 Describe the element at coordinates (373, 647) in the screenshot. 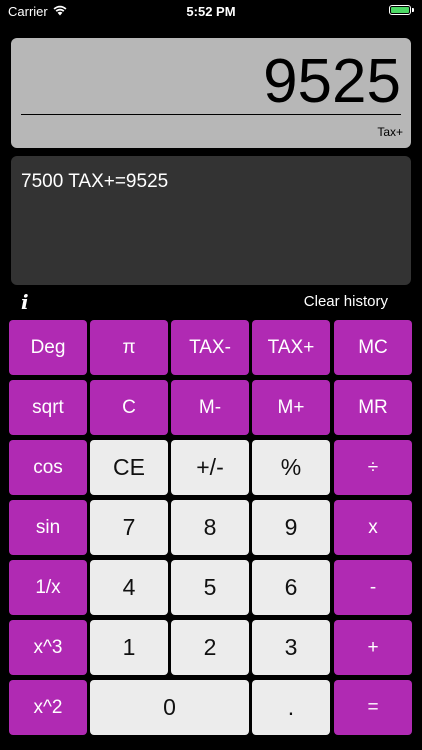

I see `plus-button: +` at that location.